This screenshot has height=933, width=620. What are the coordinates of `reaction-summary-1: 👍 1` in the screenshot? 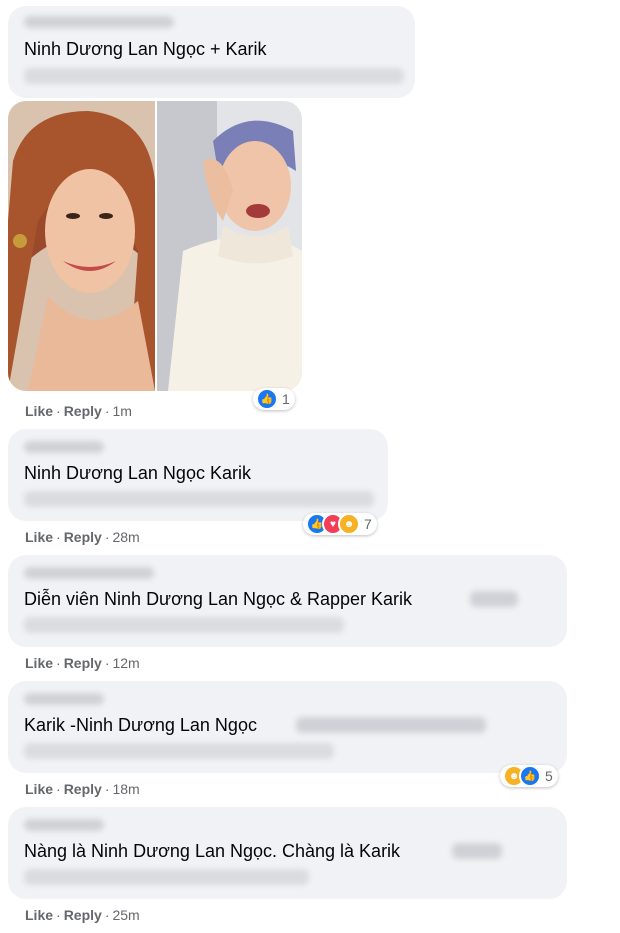 It's located at (274, 399).